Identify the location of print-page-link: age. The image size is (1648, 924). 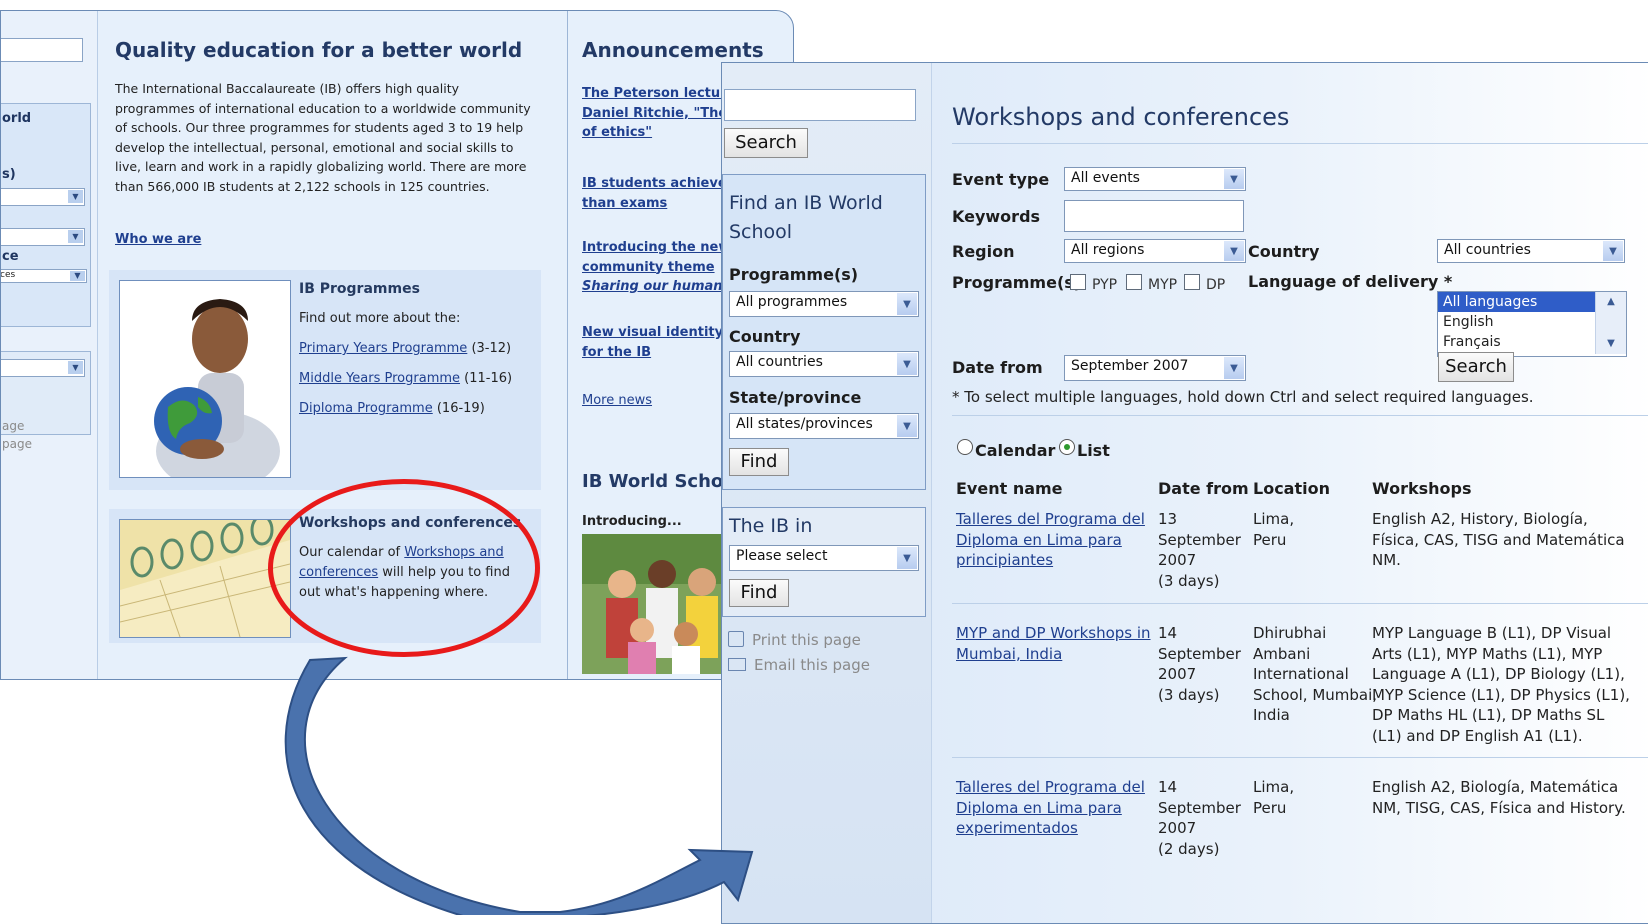
(13, 426).